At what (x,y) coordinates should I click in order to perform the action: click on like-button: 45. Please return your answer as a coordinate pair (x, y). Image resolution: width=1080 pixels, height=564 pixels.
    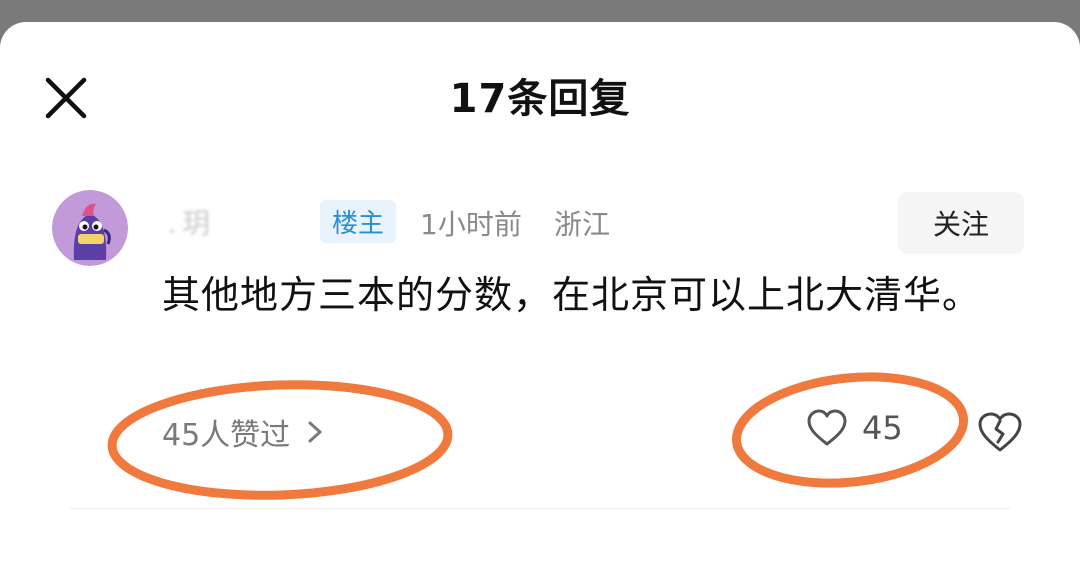
    Looking at the image, I should click on (854, 428).